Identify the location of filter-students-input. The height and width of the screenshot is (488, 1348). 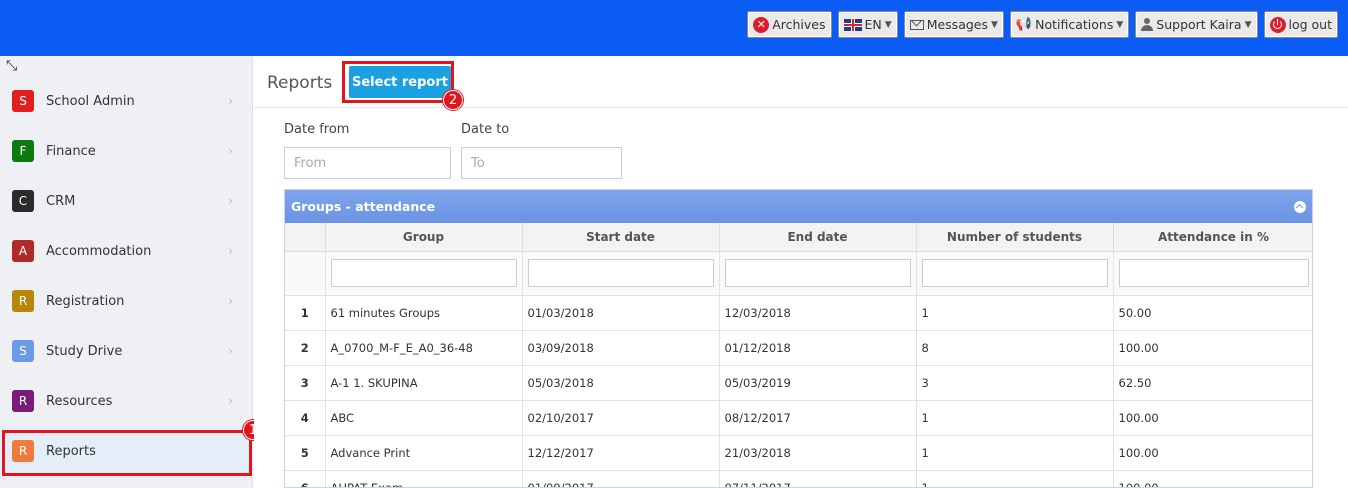
(1014, 273).